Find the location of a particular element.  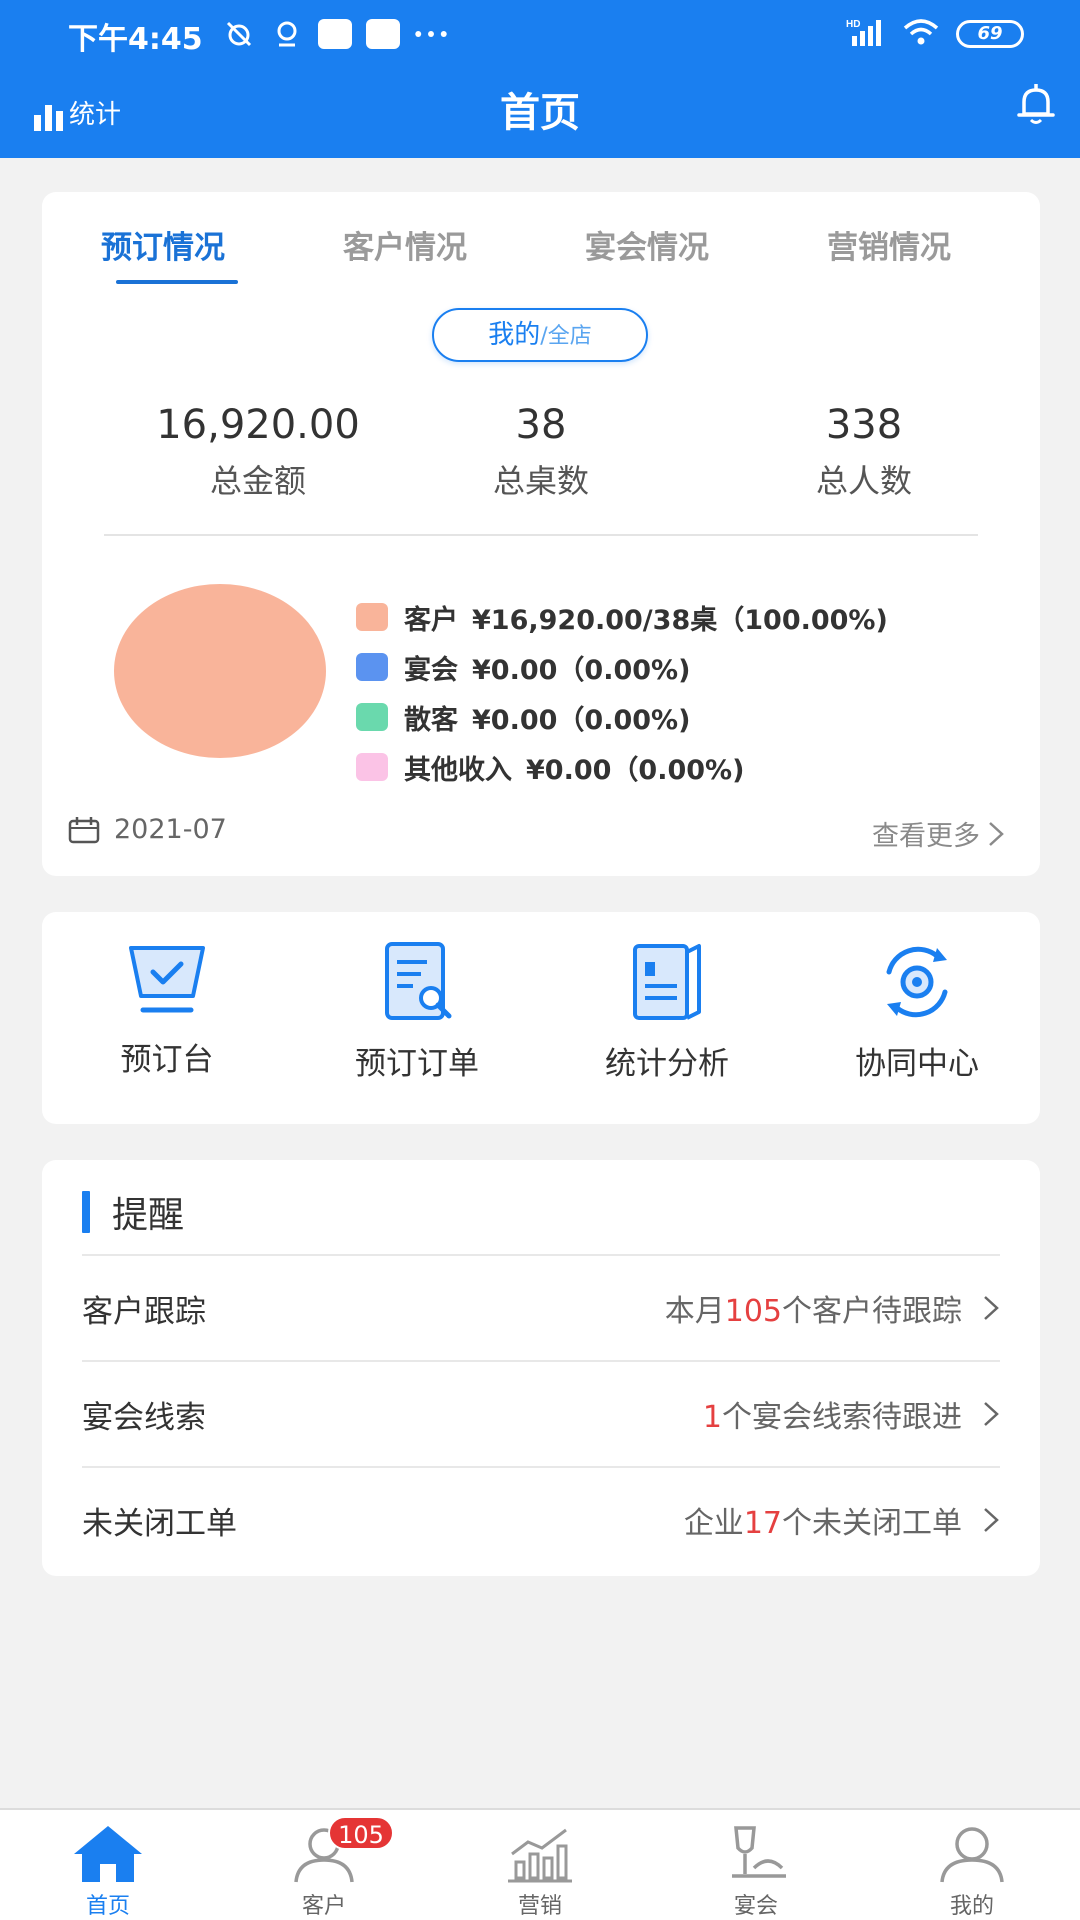

shortcuts-card: 预订台 预订订单 统计分析 协同中心 is located at coordinates (541, 1018).